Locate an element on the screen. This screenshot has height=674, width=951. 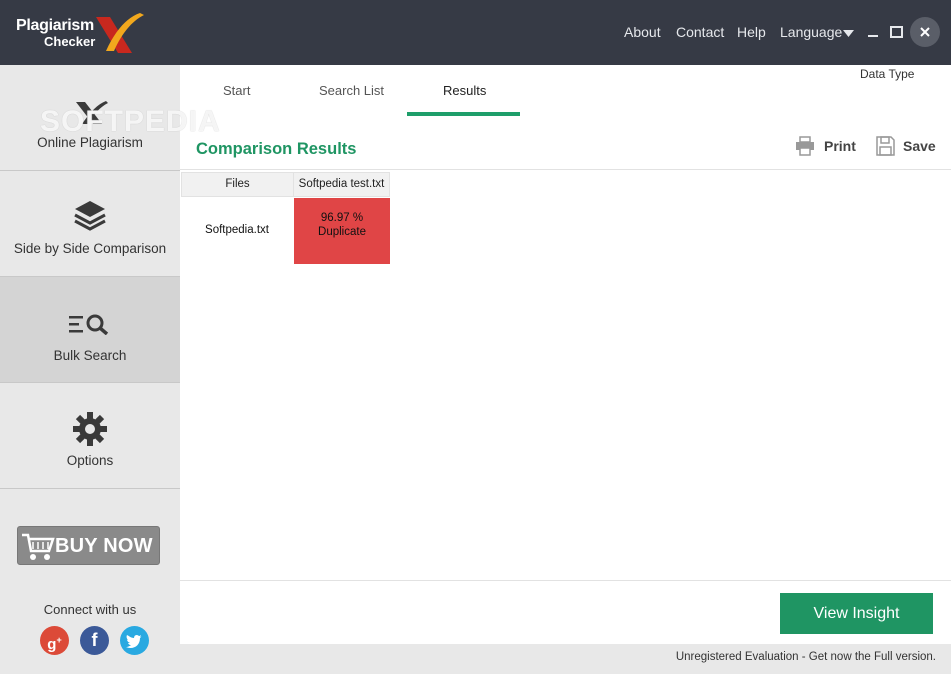
view-insight-button: View Insight is located at coordinates (856, 613).